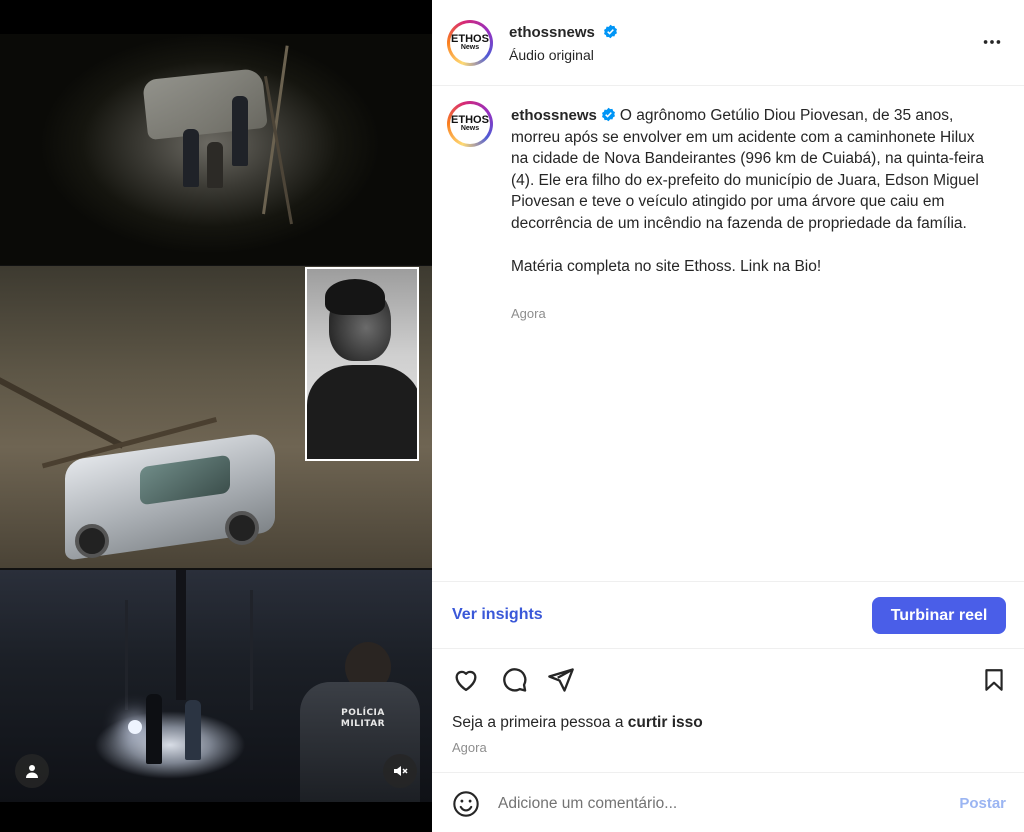  Describe the element at coordinates (554, 115) in the screenshot. I see `caption-username: ethossnews` at that location.